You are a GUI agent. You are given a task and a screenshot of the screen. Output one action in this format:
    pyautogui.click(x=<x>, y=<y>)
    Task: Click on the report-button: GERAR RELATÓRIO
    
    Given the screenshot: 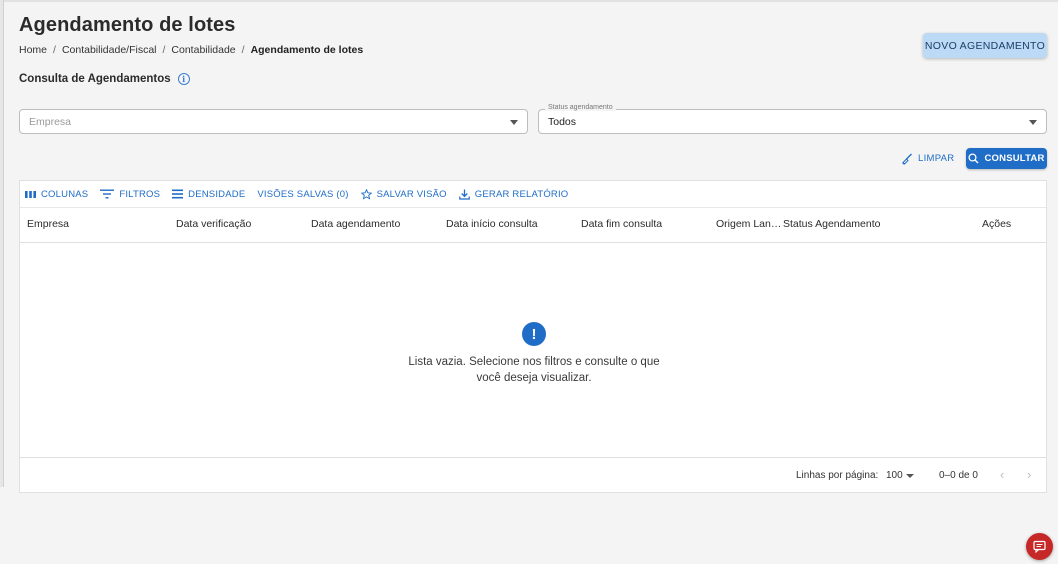 What is the action you would take?
    pyautogui.click(x=513, y=194)
    